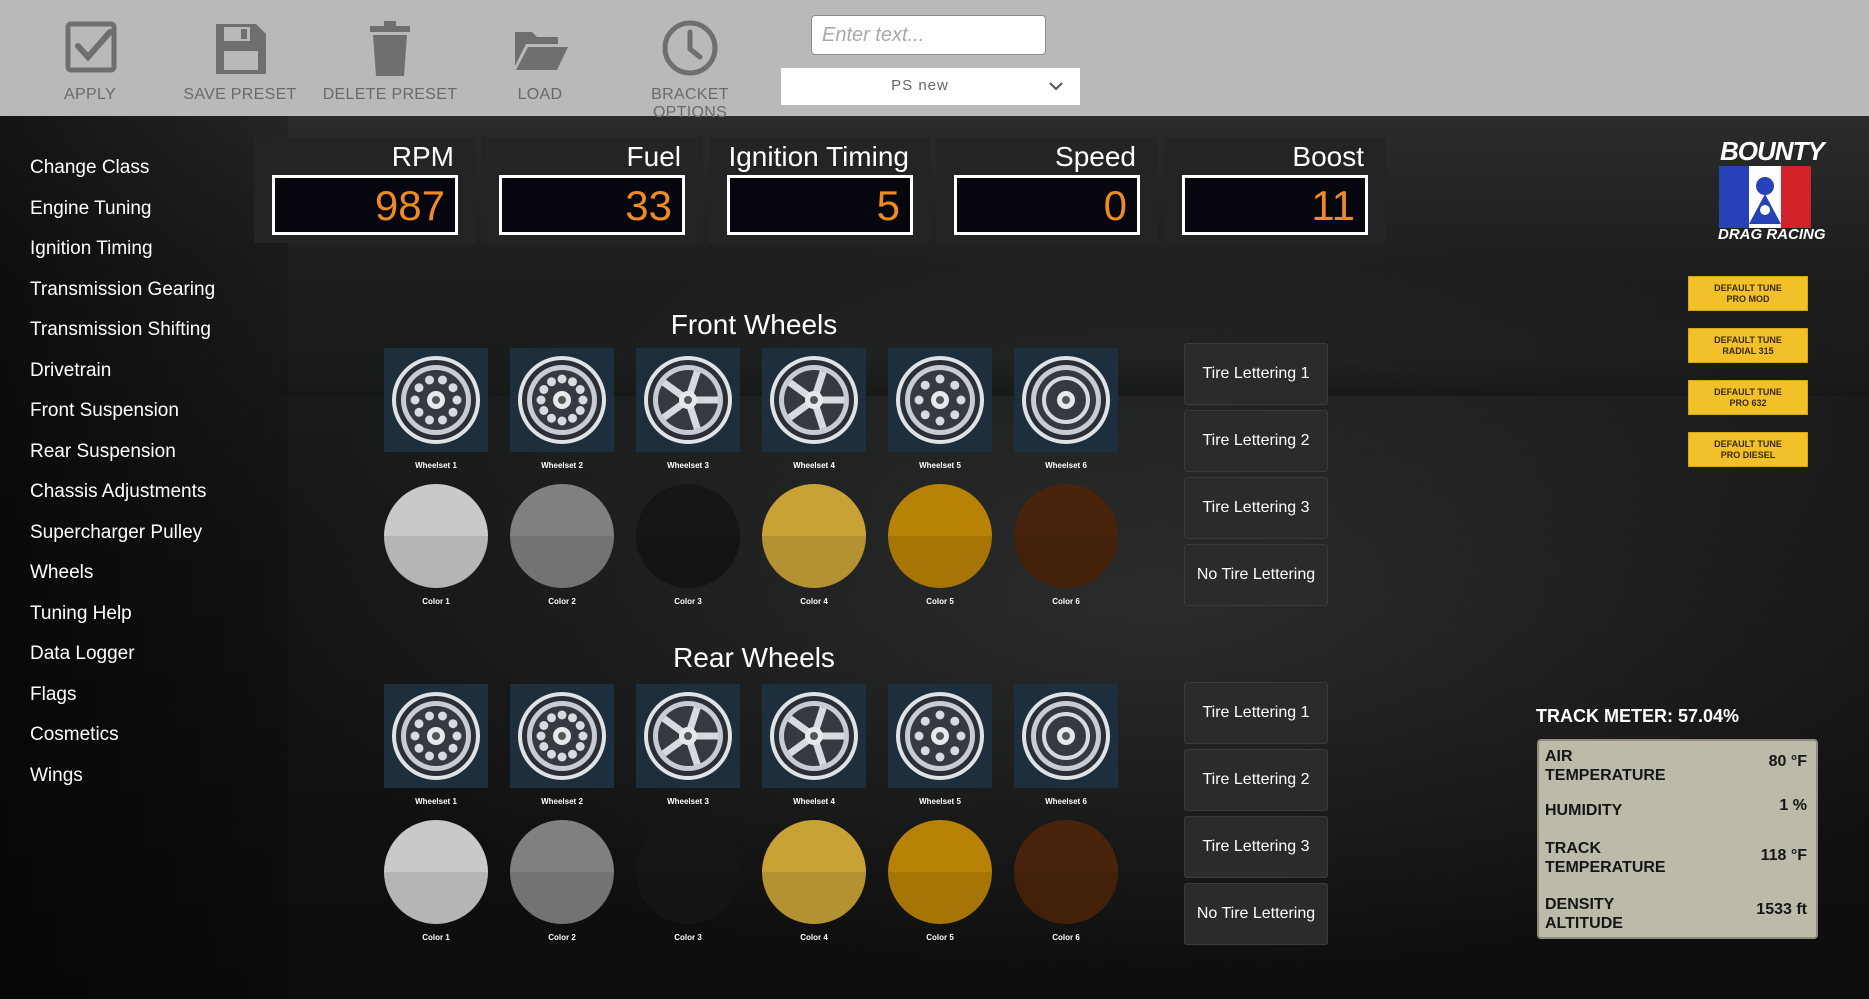  I want to click on sidebar-item-ignition-timing: Ignition Timing, so click(122, 255).